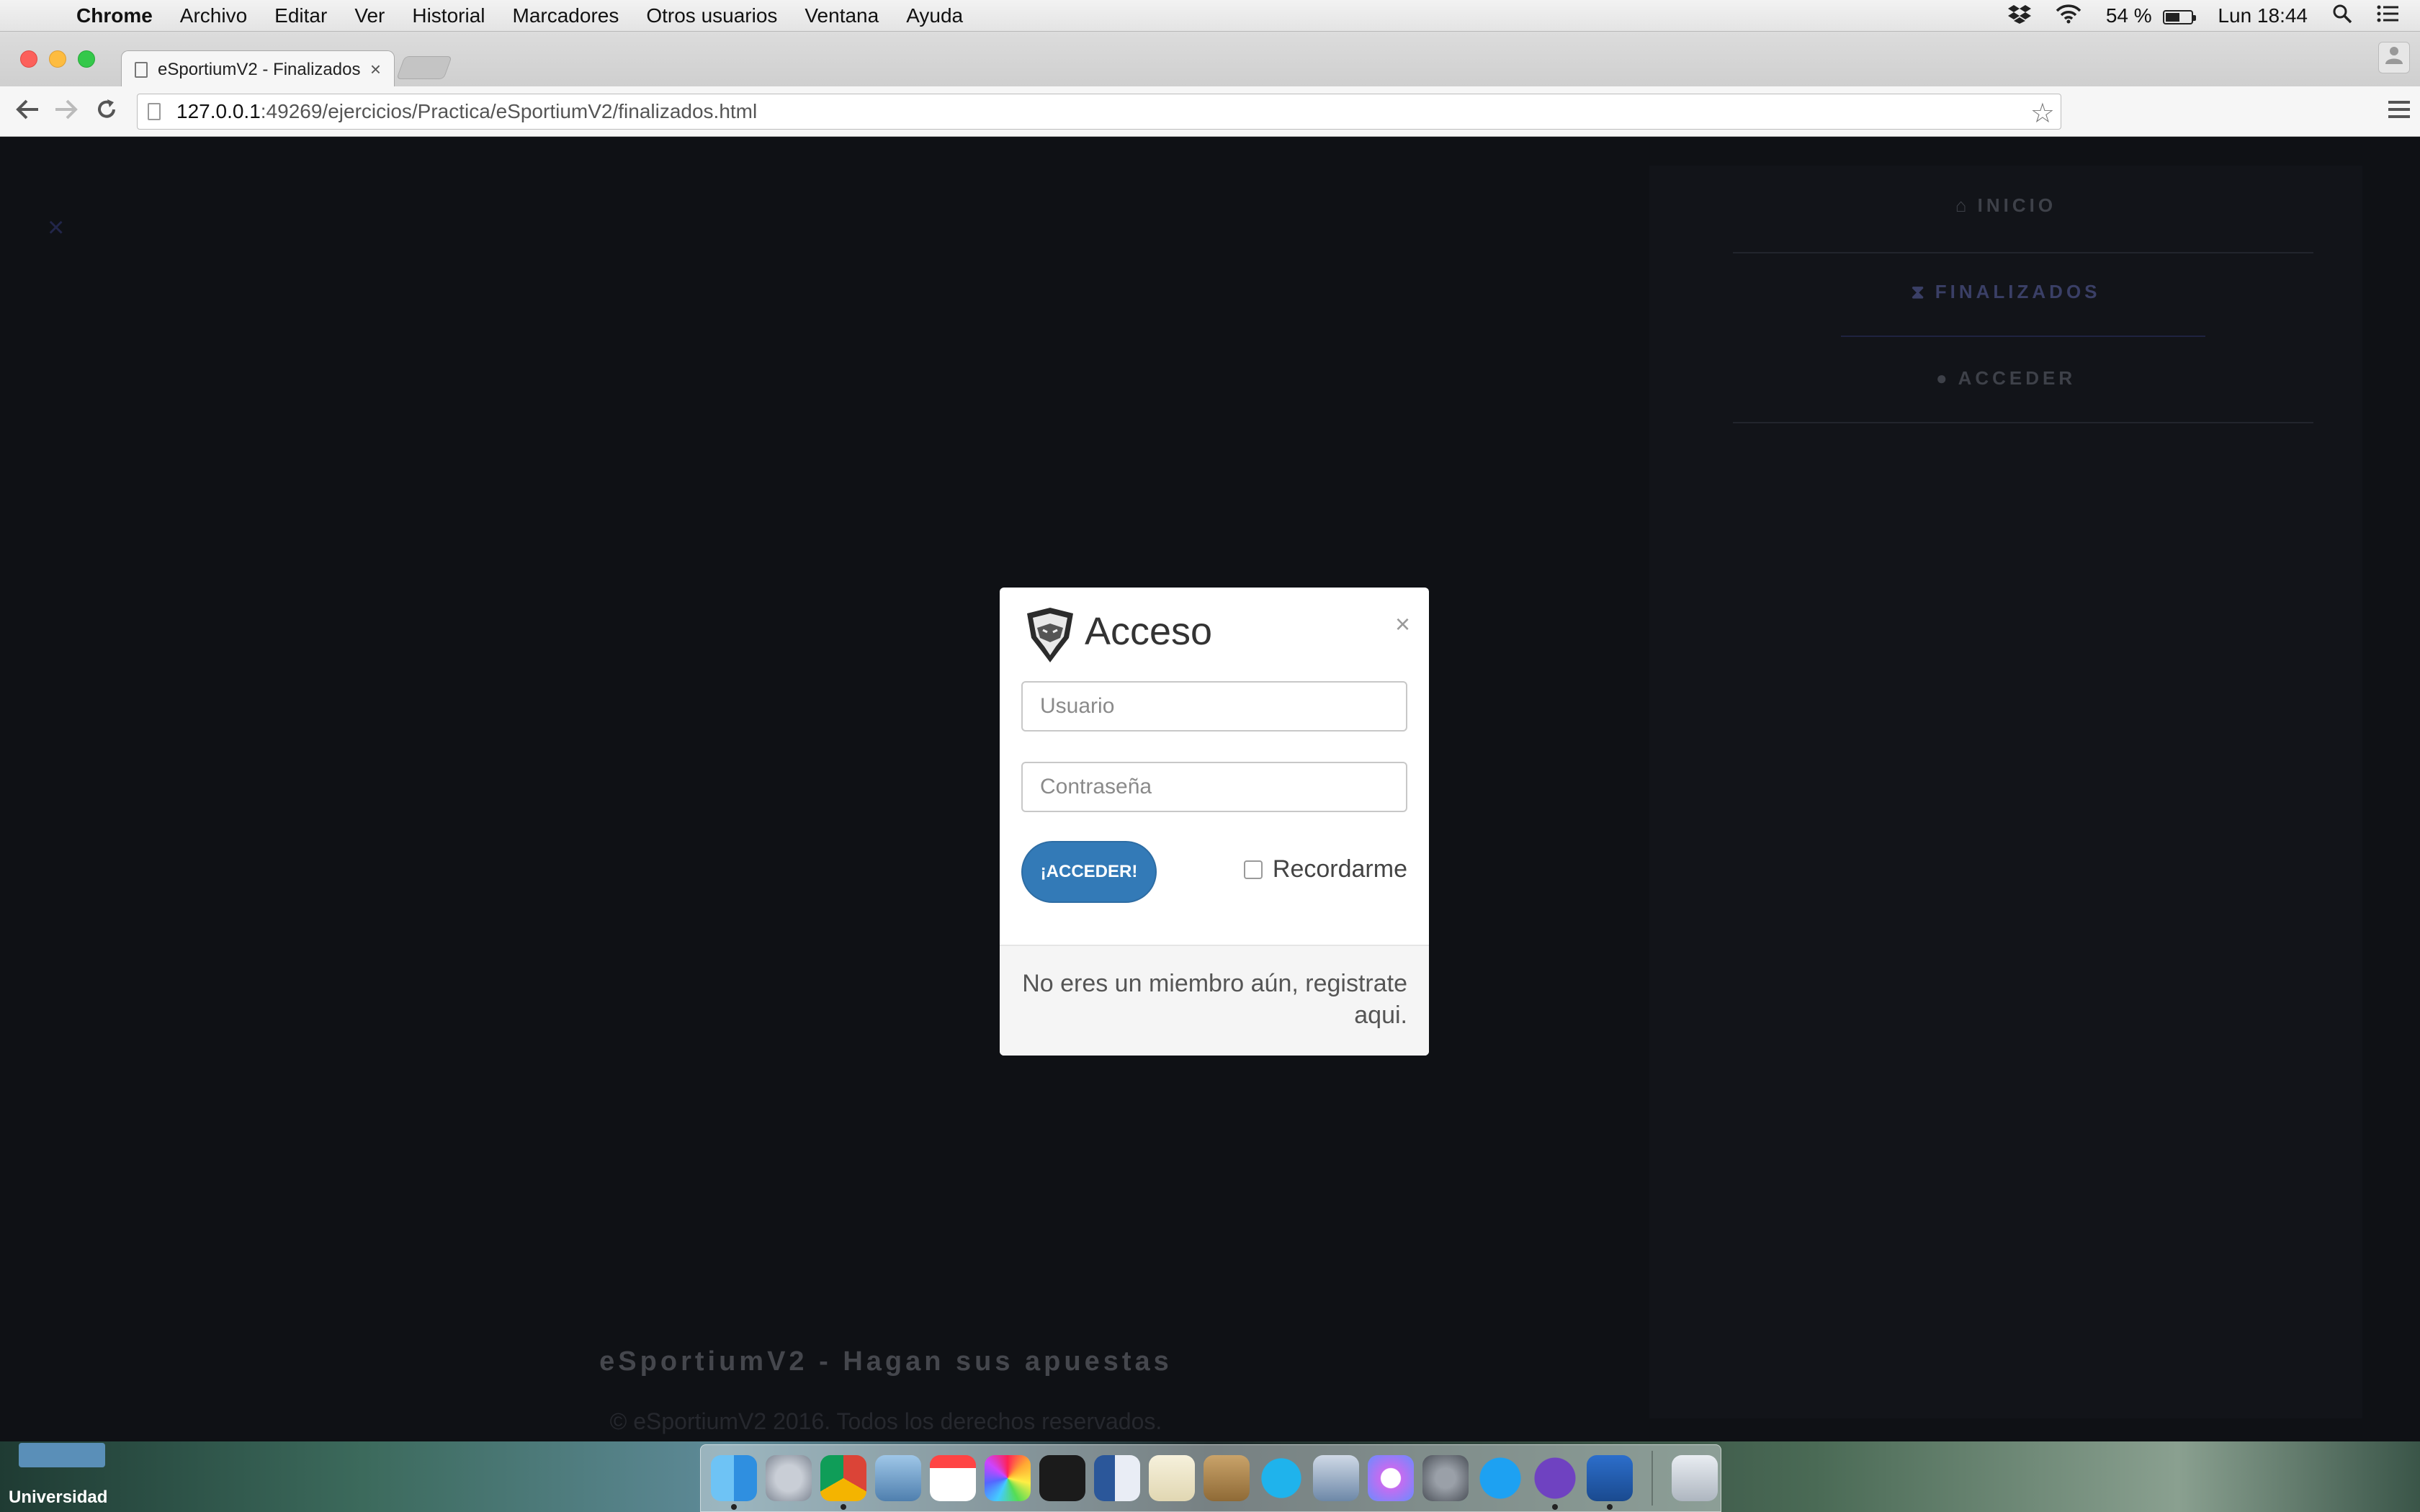 The width and height of the screenshot is (2420, 1512). I want to click on tab-close-icon: ×, so click(375, 69).